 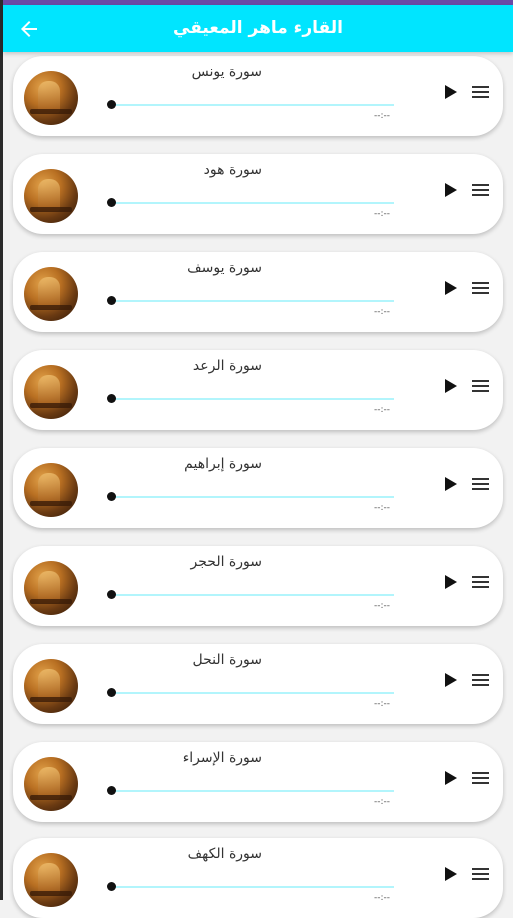 I want to click on window-left-edge, so click(x=1, y=450).